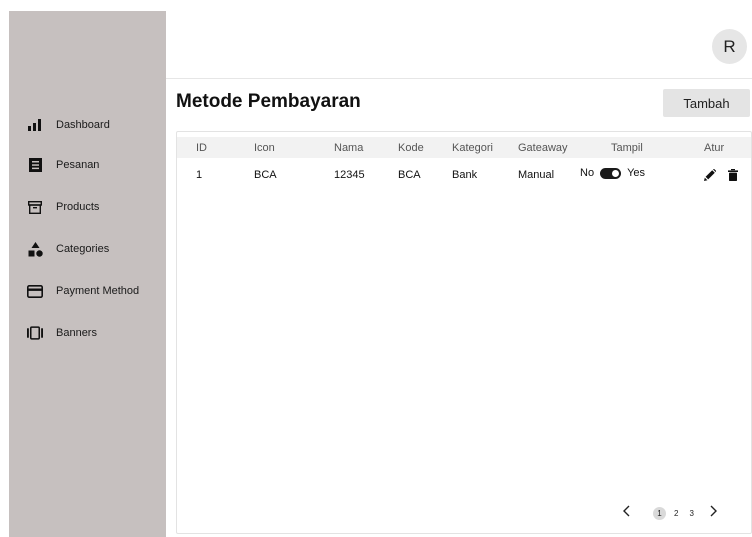 This screenshot has height=537, width=752. What do you see at coordinates (409, 175) in the screenshot?
I see `cell-kode: BCA` at bounding box center [409, 175].